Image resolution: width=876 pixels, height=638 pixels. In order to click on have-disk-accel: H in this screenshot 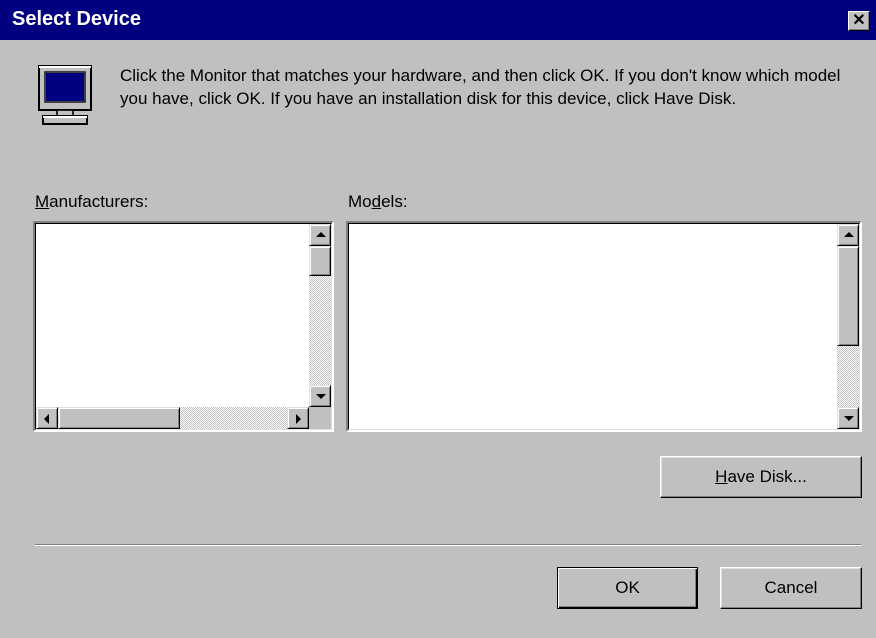, I will do `click(721, 476)`.